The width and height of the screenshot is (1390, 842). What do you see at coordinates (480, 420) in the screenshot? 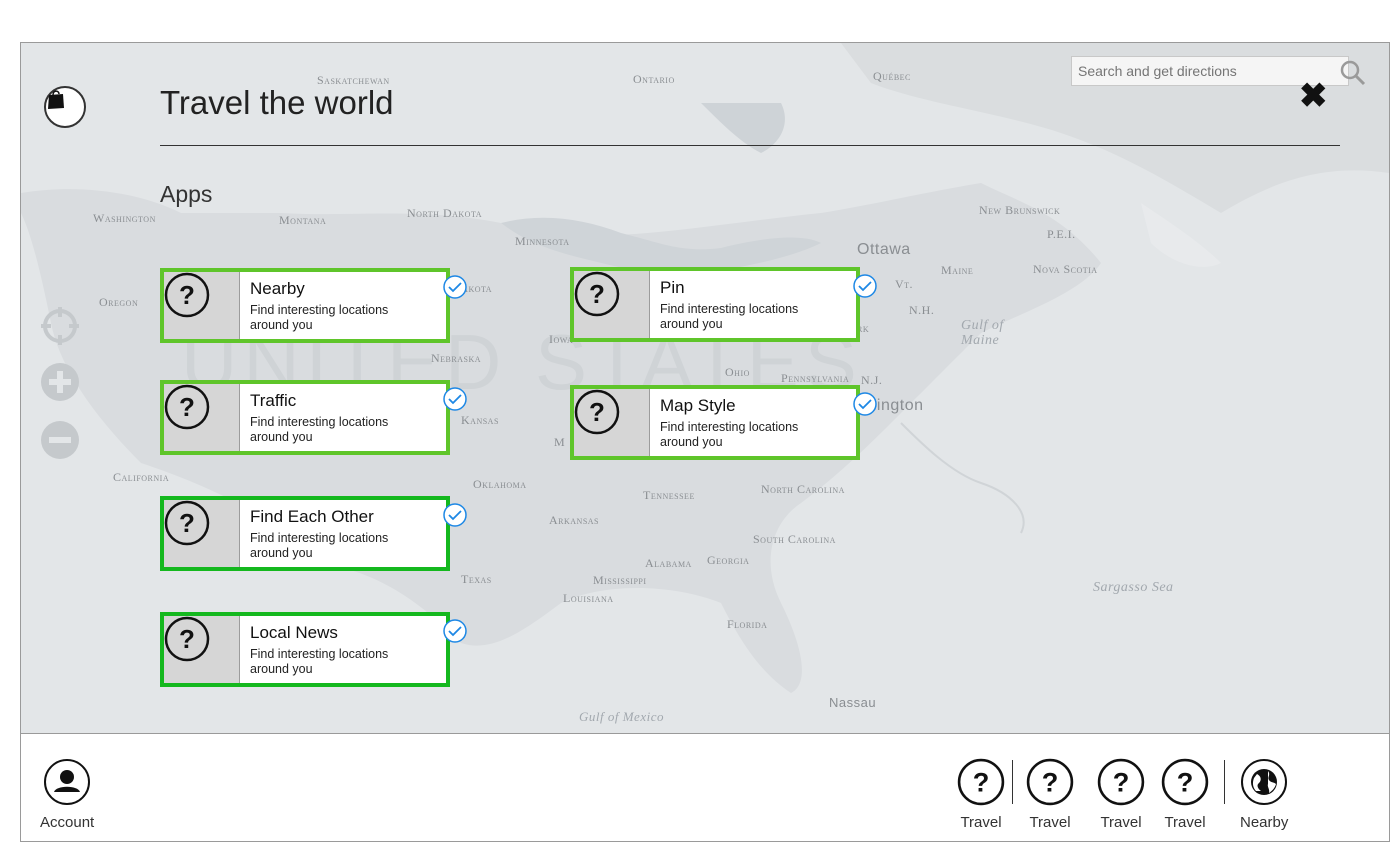
I see `map-label: Kansas` at bounding box center [480, 420].